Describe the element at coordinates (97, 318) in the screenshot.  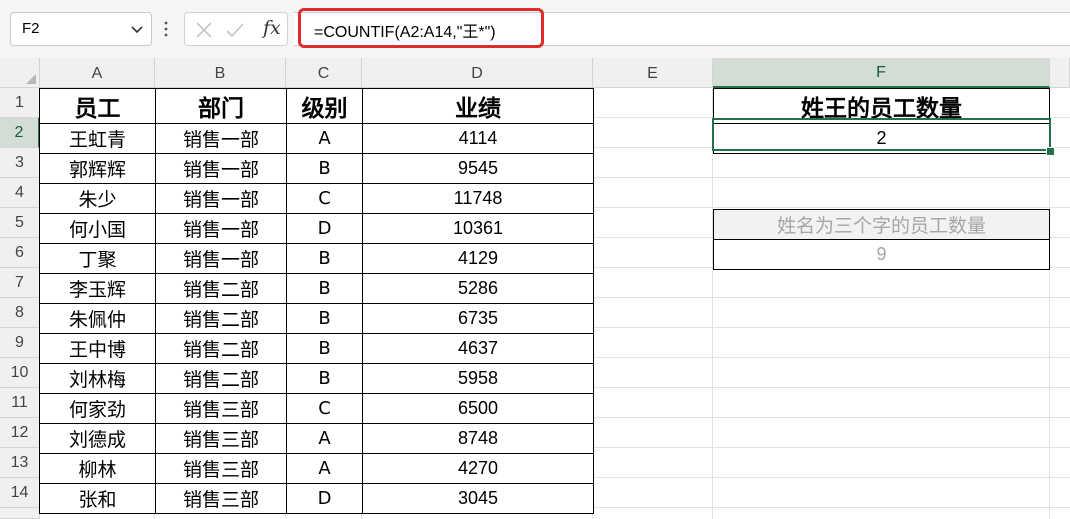
I see `cell-name: 朱佩仲` at that location.